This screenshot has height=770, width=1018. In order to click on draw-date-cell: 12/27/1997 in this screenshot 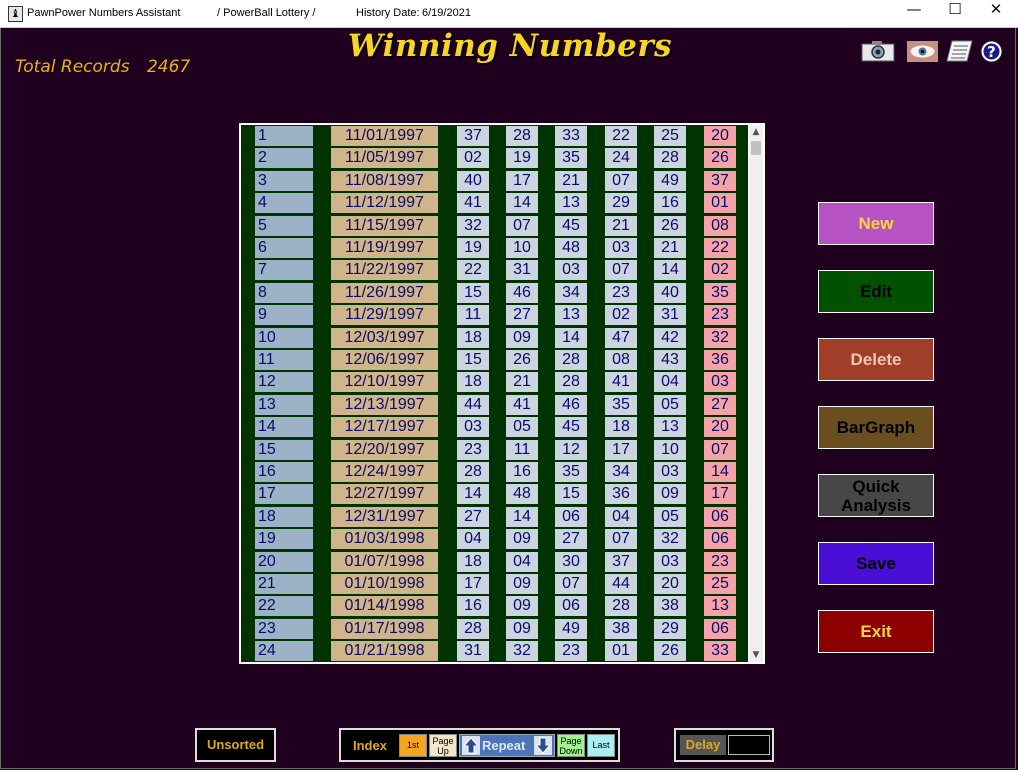, I will do `click(384, 494)`.